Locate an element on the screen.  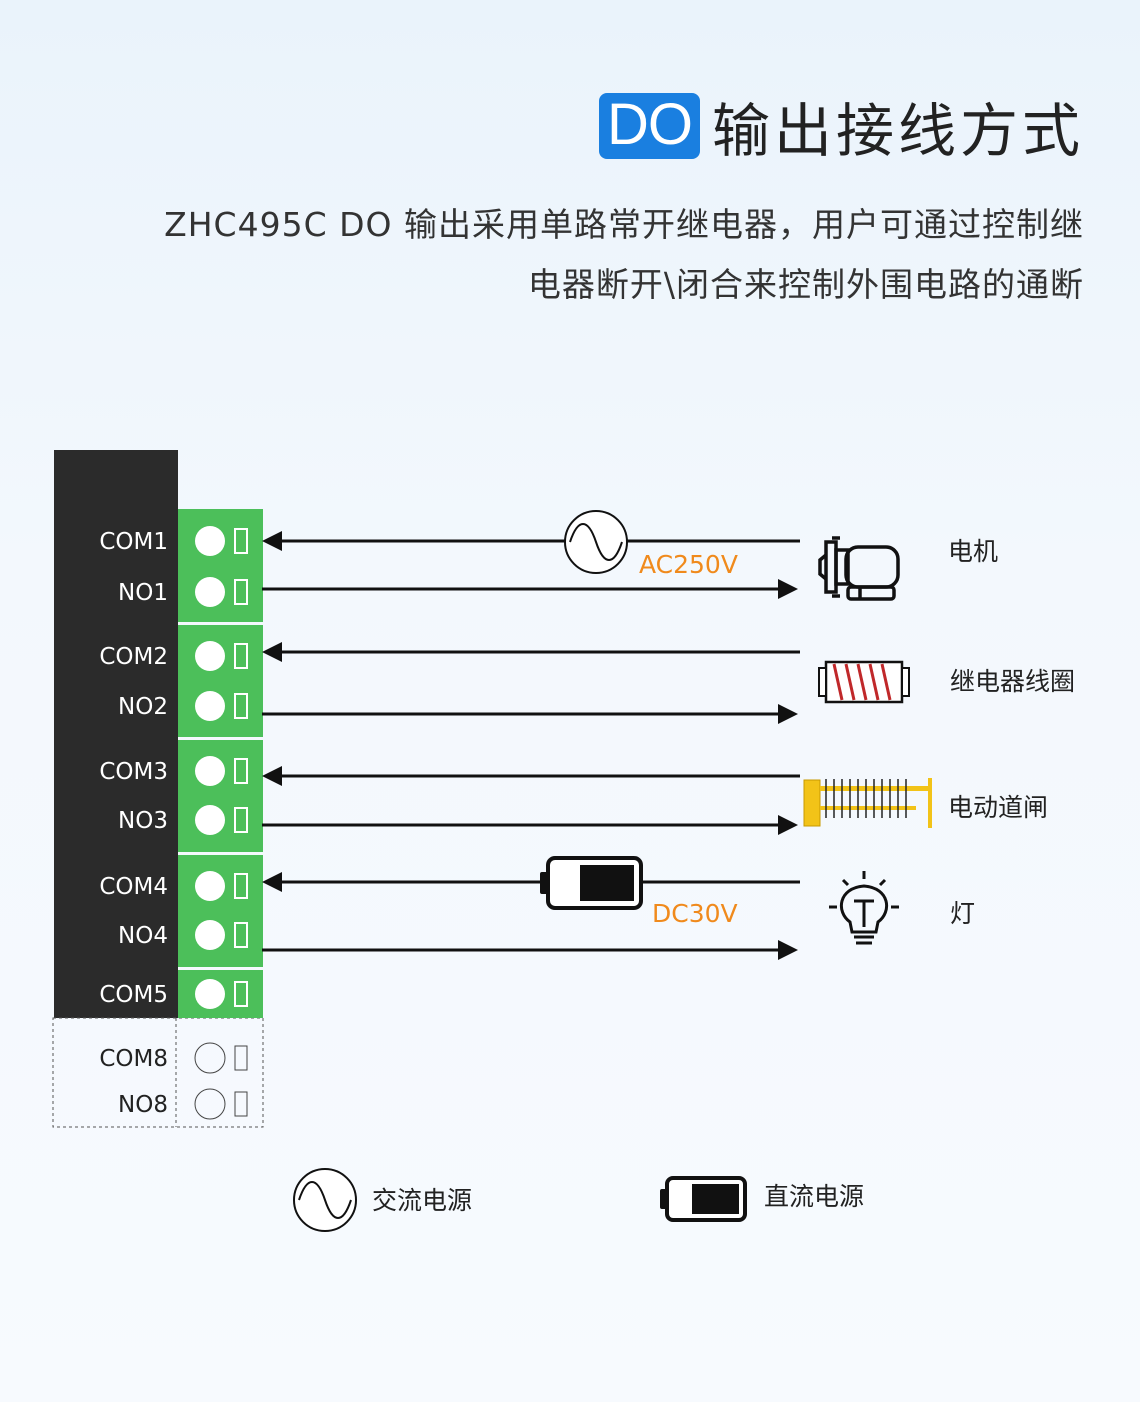
legend-dc-icon is located at coordinates (703, 1199).